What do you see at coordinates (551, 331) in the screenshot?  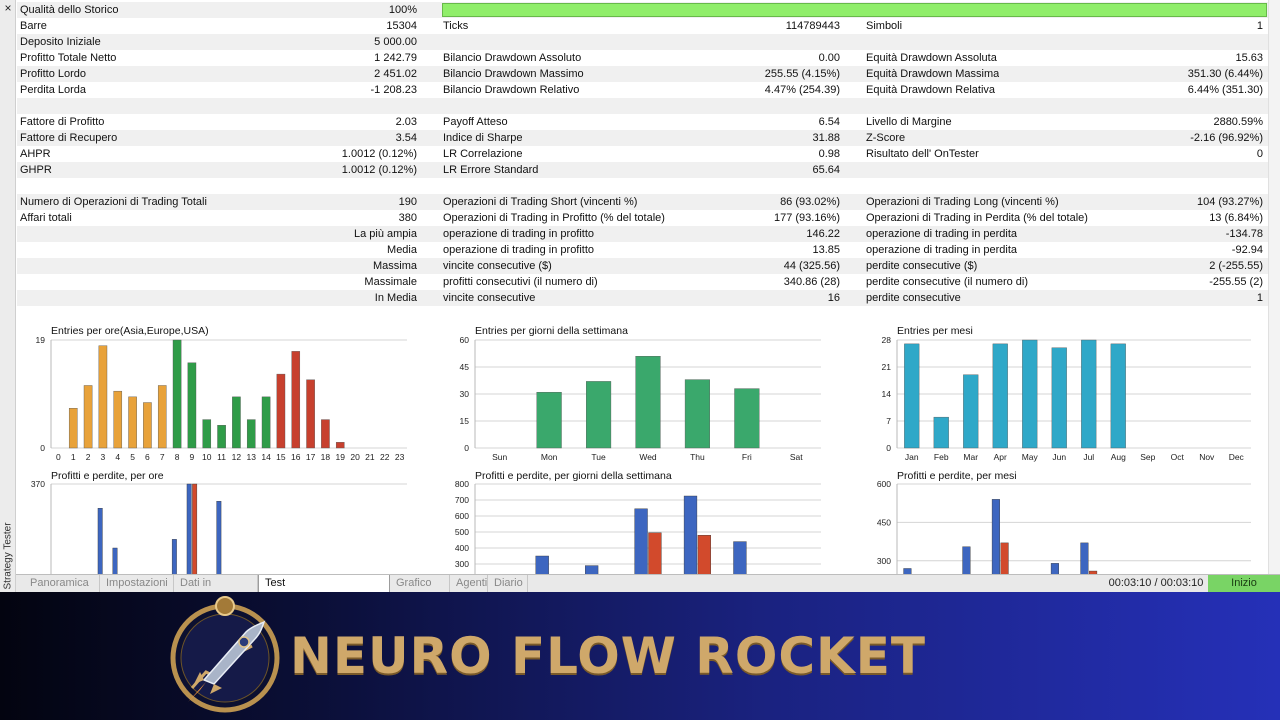 I see `chart-title: Entries per giorni della settimana` at bounding box center [551, 331].